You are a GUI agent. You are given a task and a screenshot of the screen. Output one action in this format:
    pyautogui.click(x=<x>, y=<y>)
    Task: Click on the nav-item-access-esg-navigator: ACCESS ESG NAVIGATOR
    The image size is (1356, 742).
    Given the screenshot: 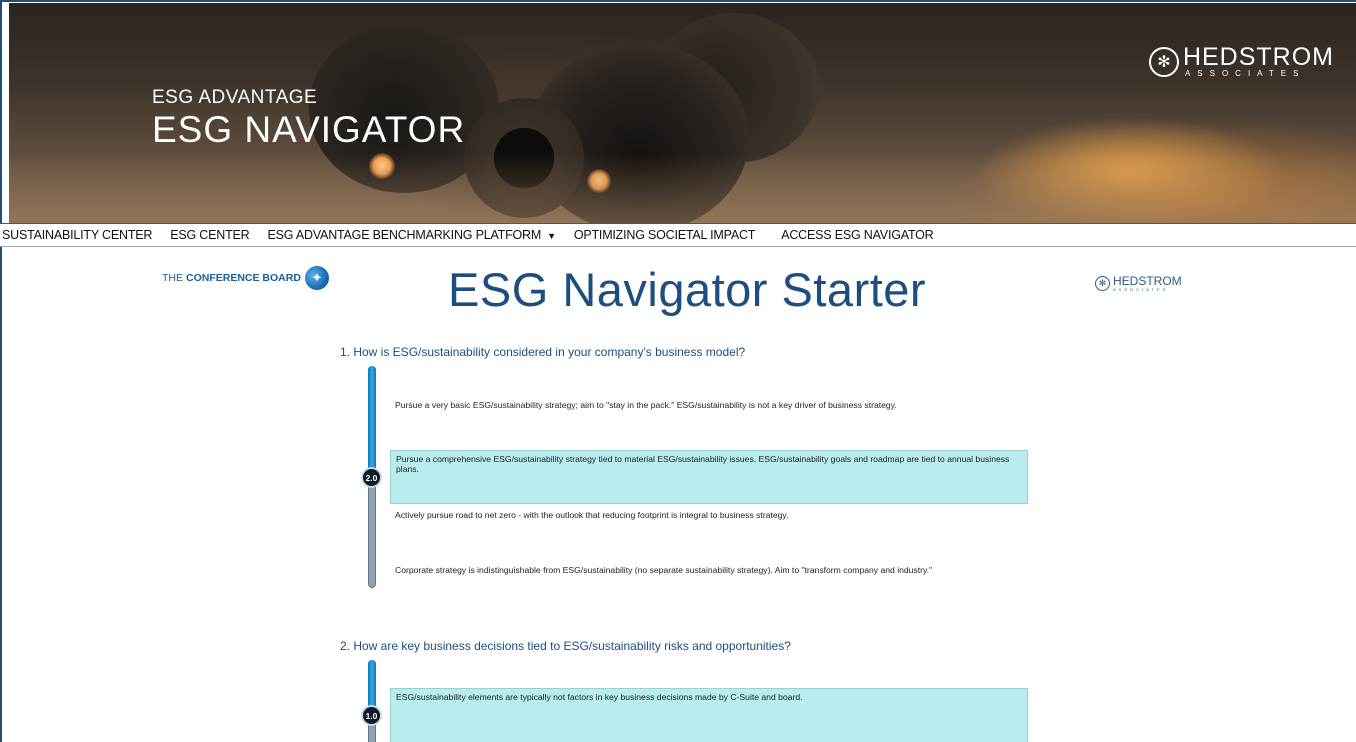 What is the action you would take?
    pyautogui.click(x=857, y=235)
    